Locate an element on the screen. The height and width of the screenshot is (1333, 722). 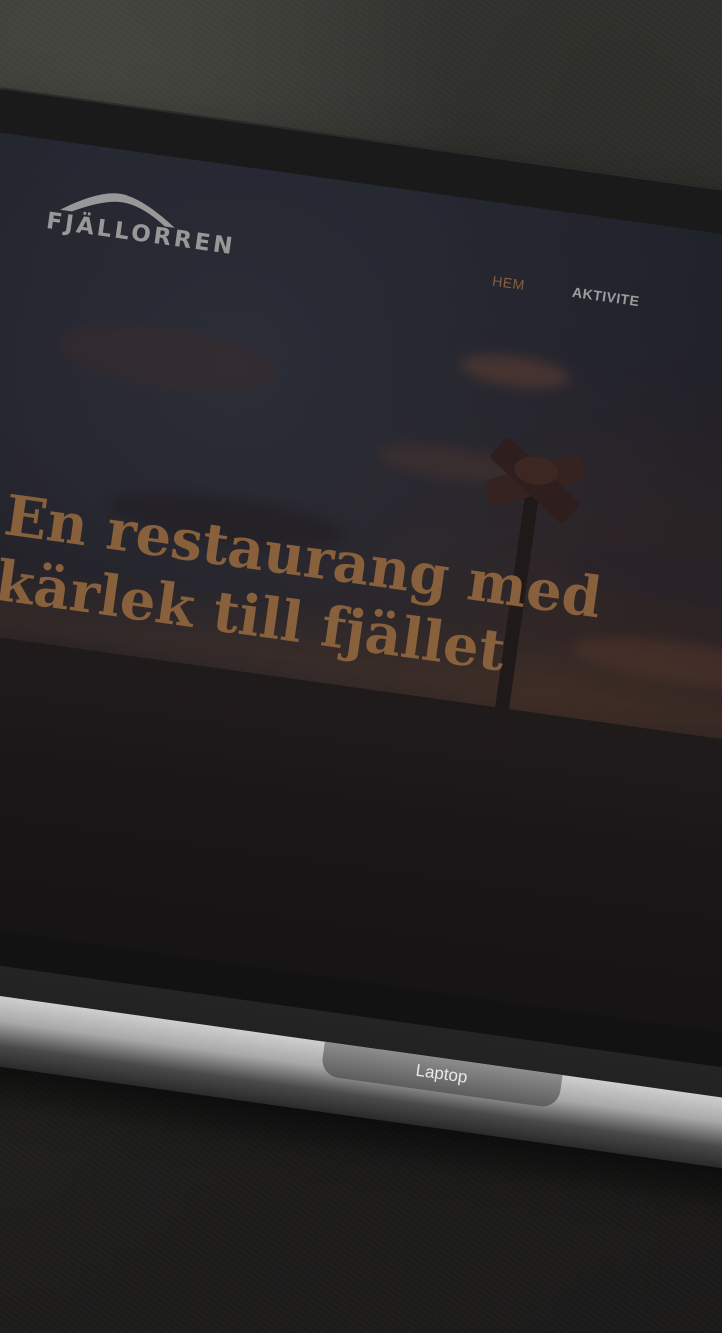
main-menu: HEM AKTIVITE is located at coordinates (565, 291).